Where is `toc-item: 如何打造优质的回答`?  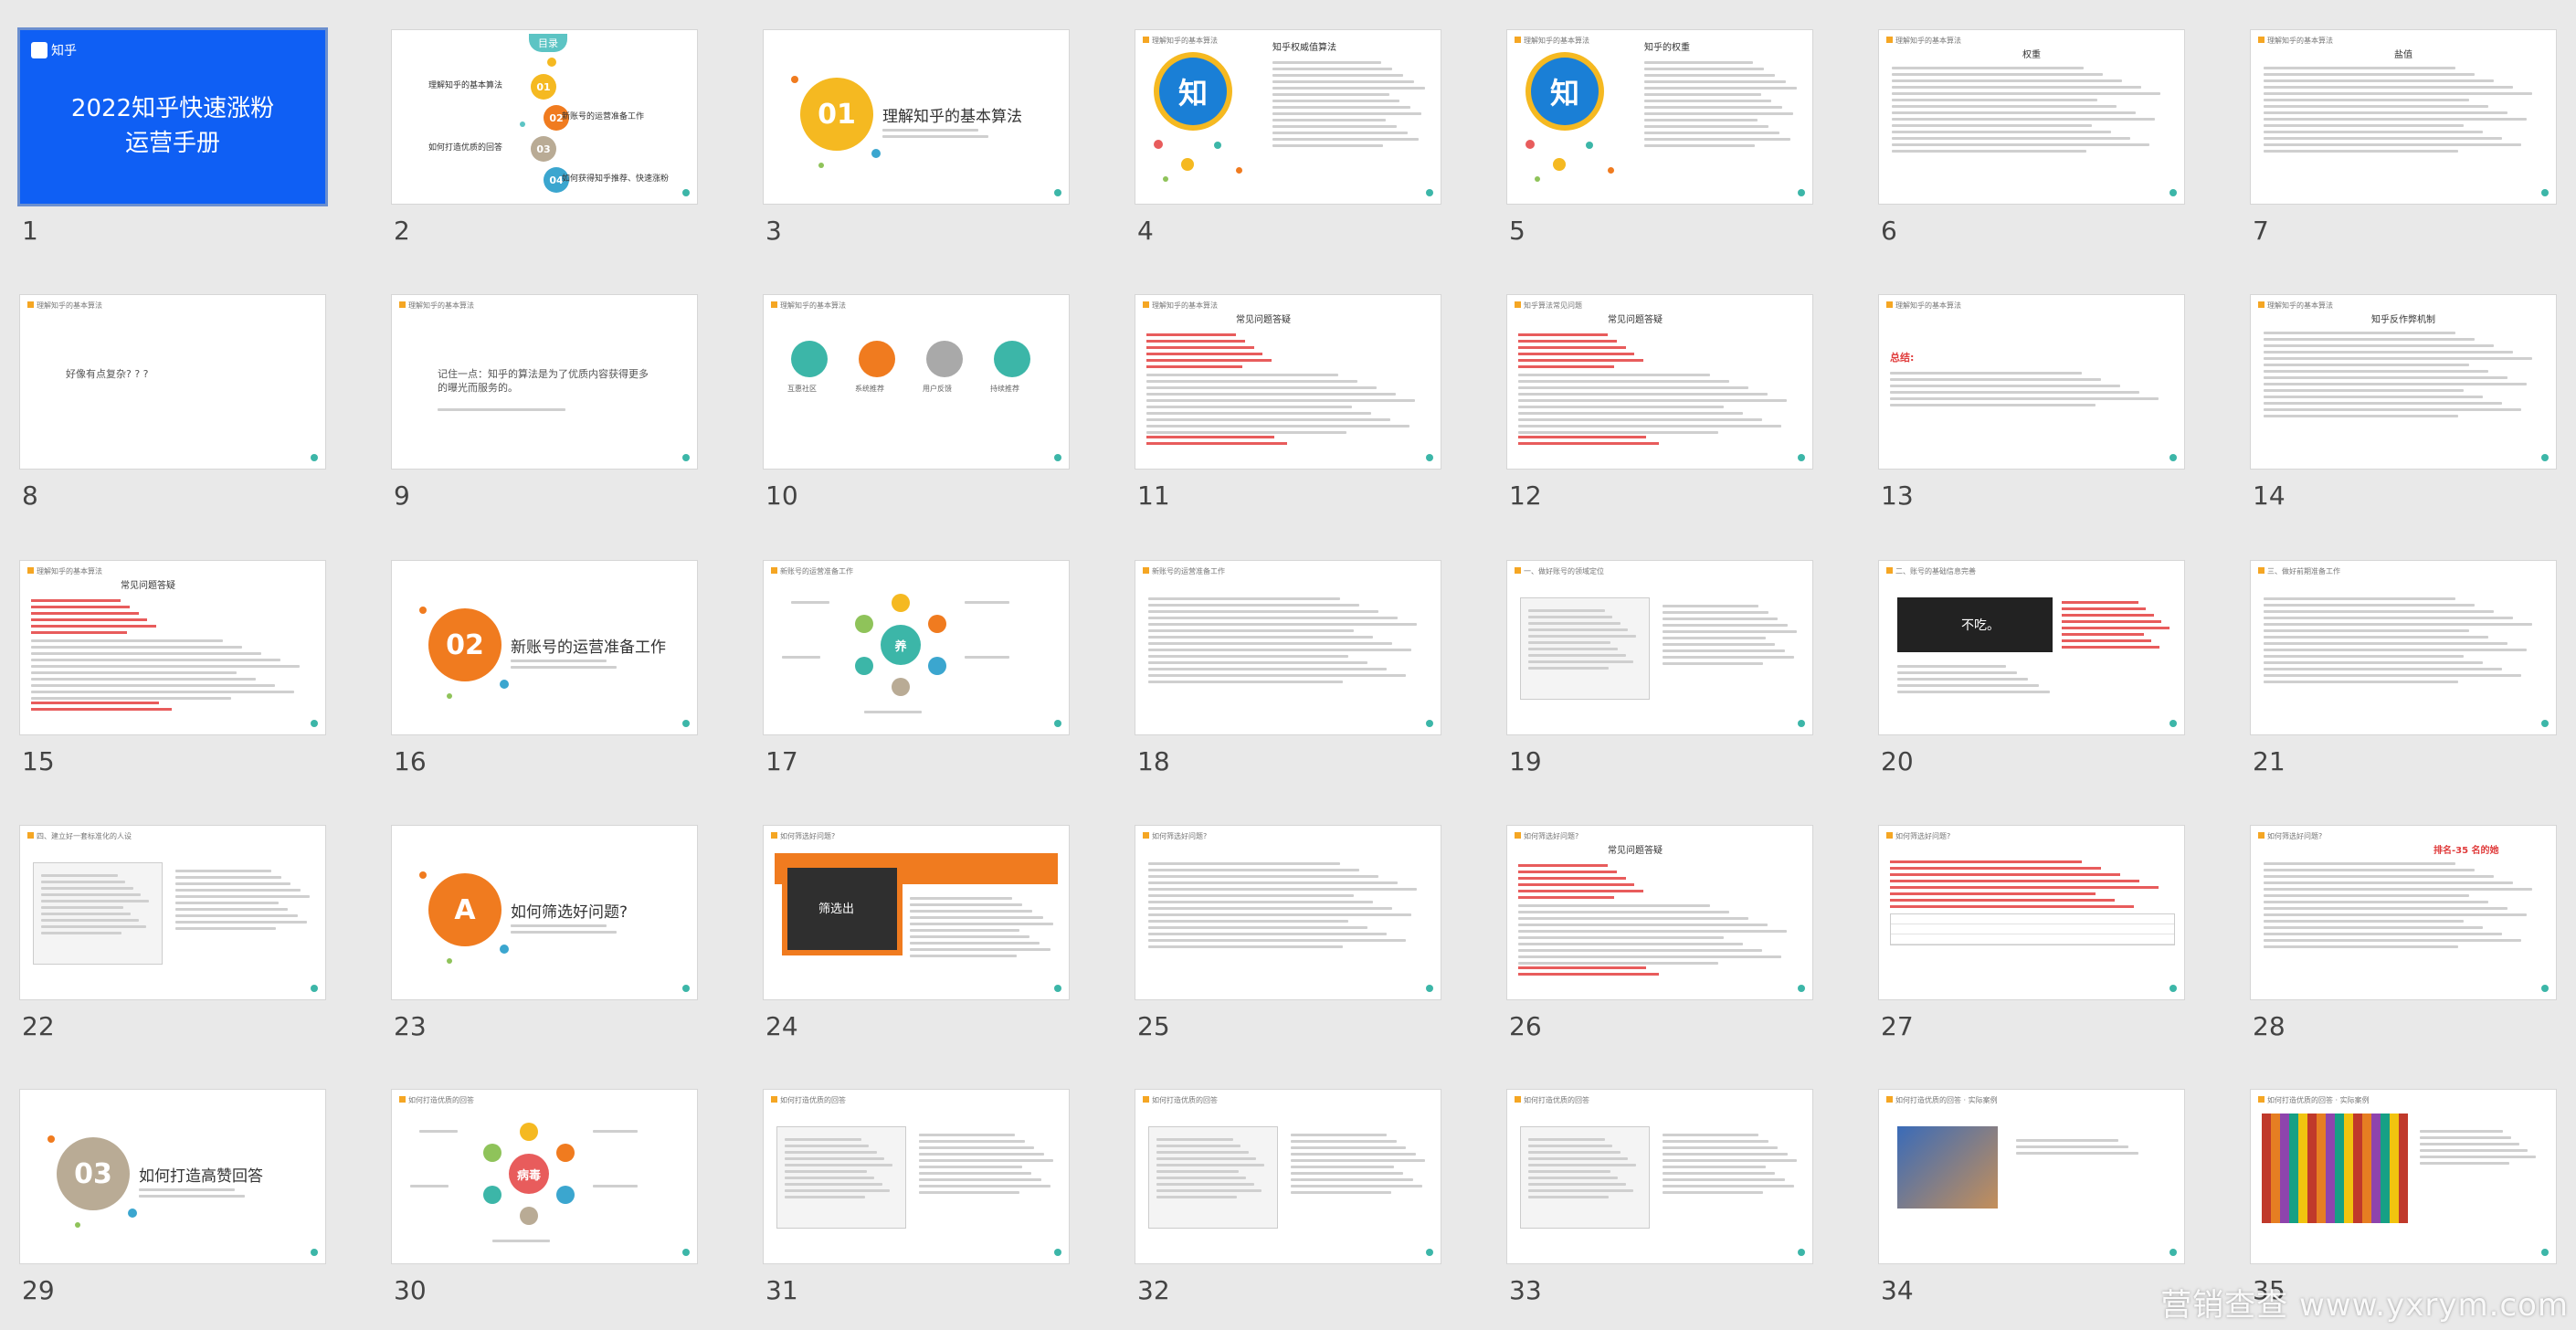 toc-item: 如何打造优质的回答 is located at coordinates (466, 148).